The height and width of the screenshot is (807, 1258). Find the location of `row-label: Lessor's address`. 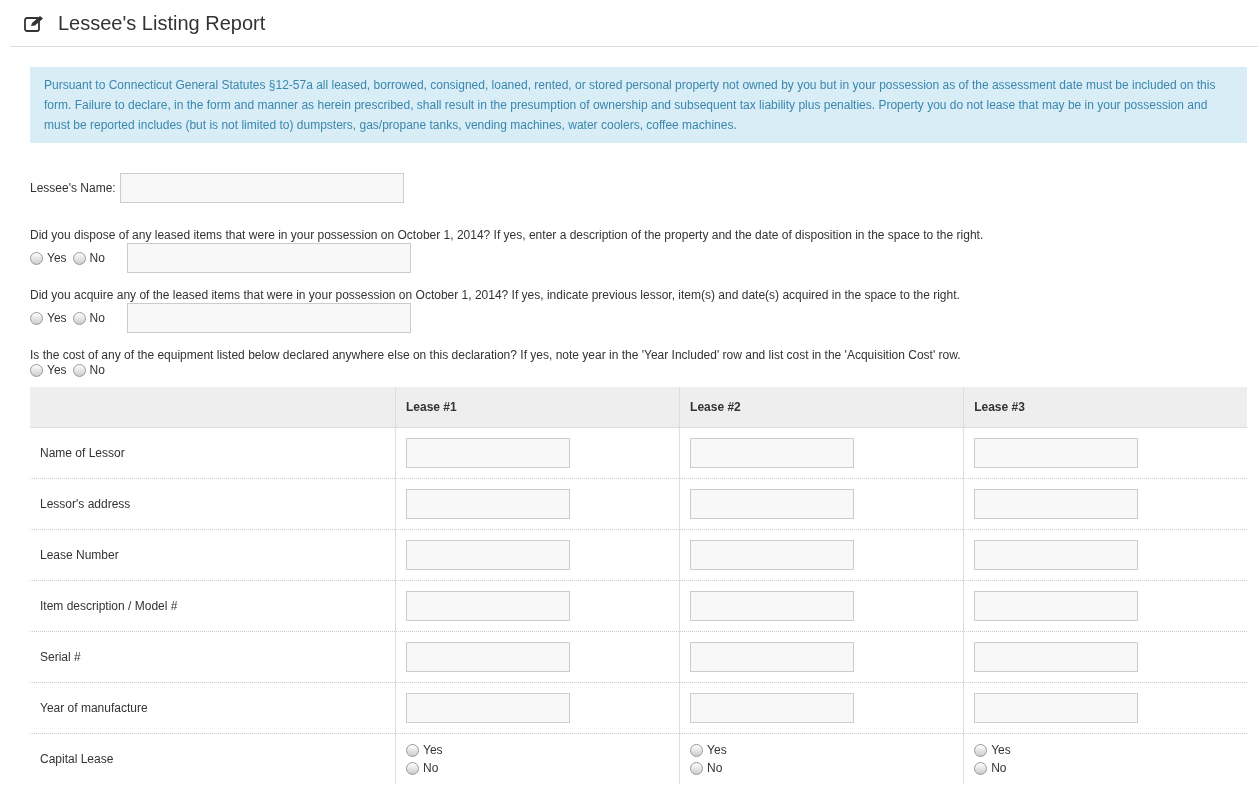

row-label: Lessor's address is located at coordinates (213, 504).